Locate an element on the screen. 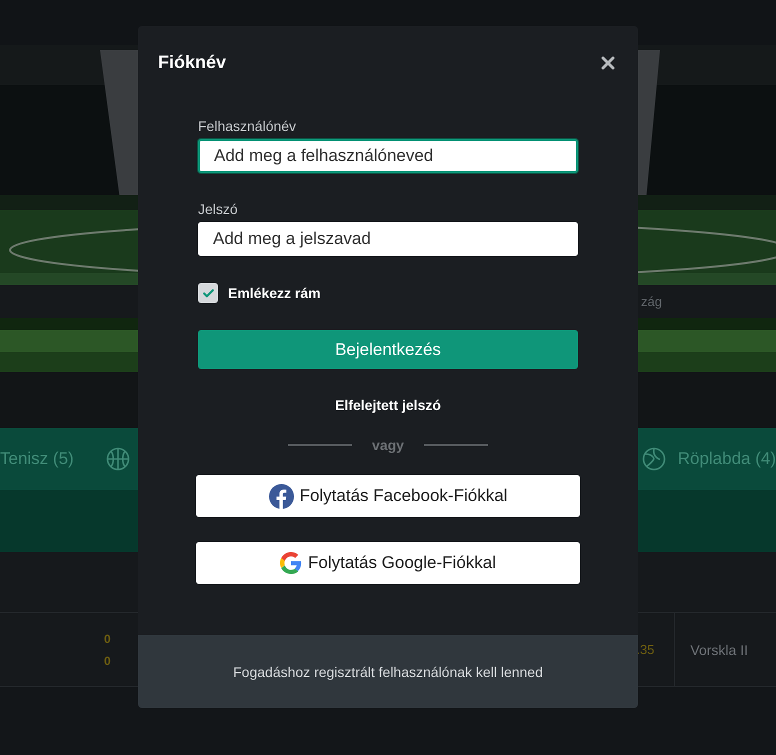 Image resolution: width=776 pixels, height=755 pixels. login-button: Bejelentkezés is located at coordinates (388, 349).